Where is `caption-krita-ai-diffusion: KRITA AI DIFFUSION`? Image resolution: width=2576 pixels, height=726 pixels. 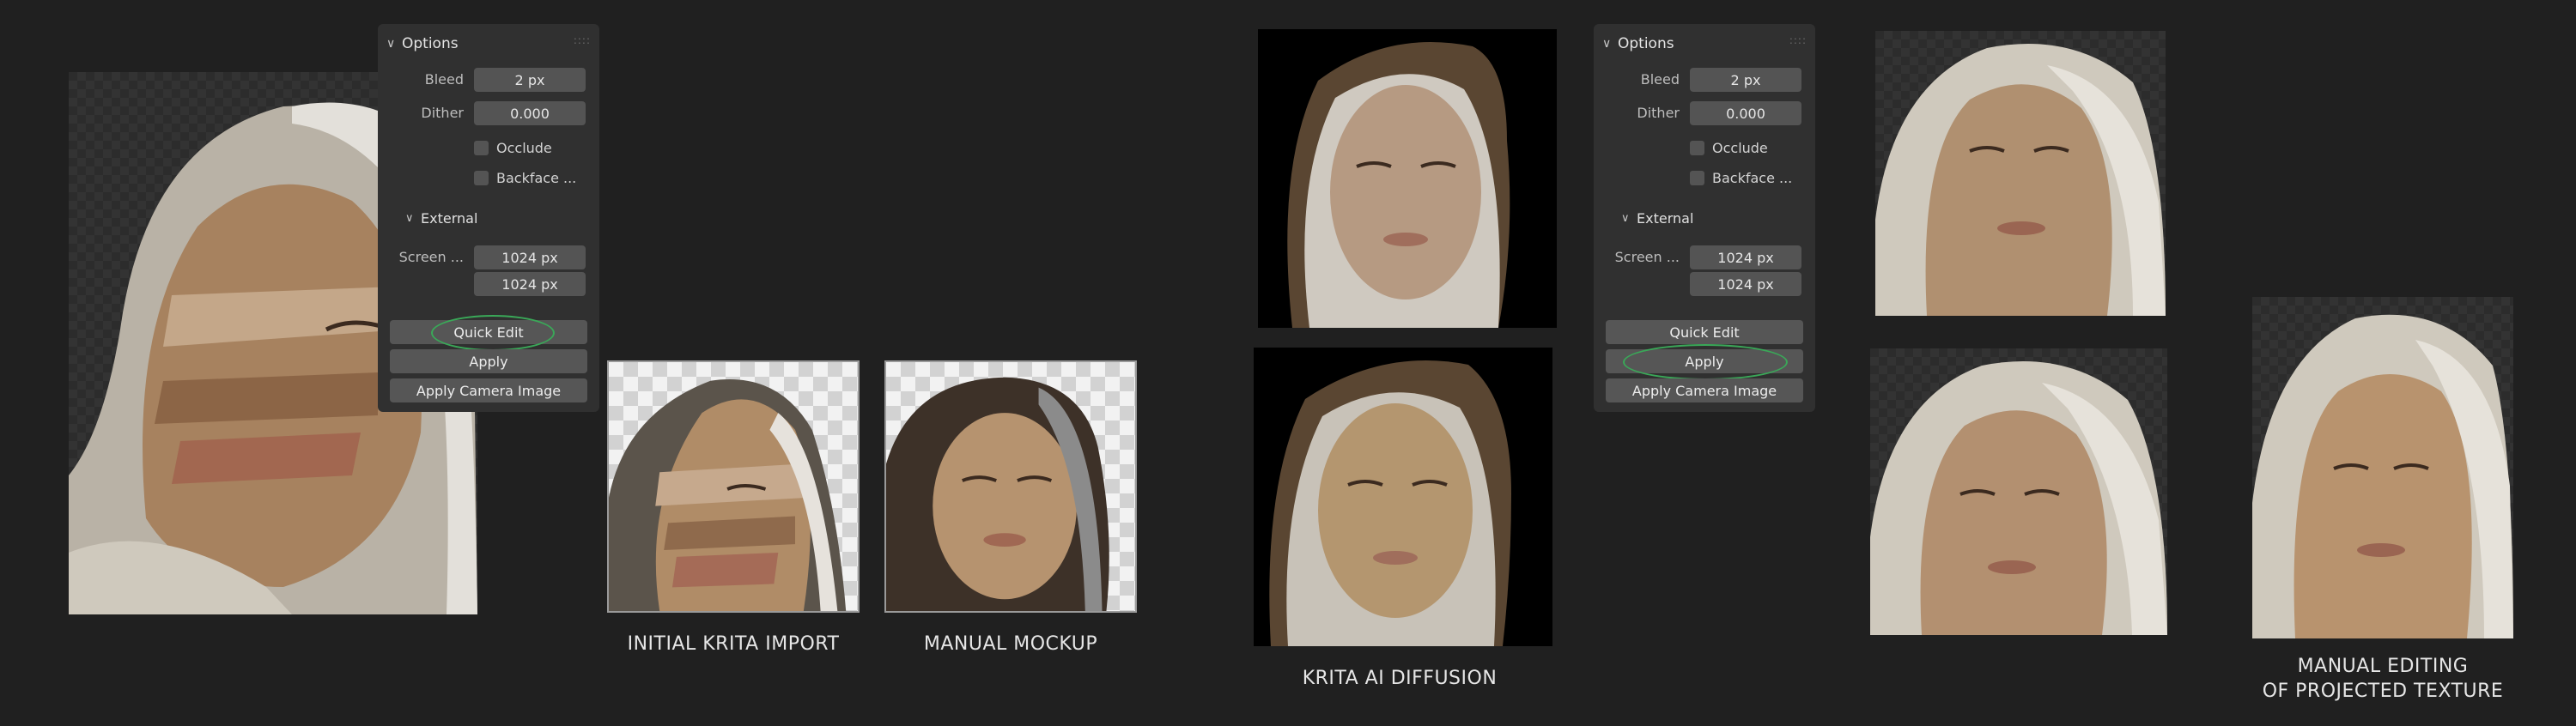 caption-krita-ai-diffusion: KRITA AI DIFFUSION is located at coordinates (1400, 678).